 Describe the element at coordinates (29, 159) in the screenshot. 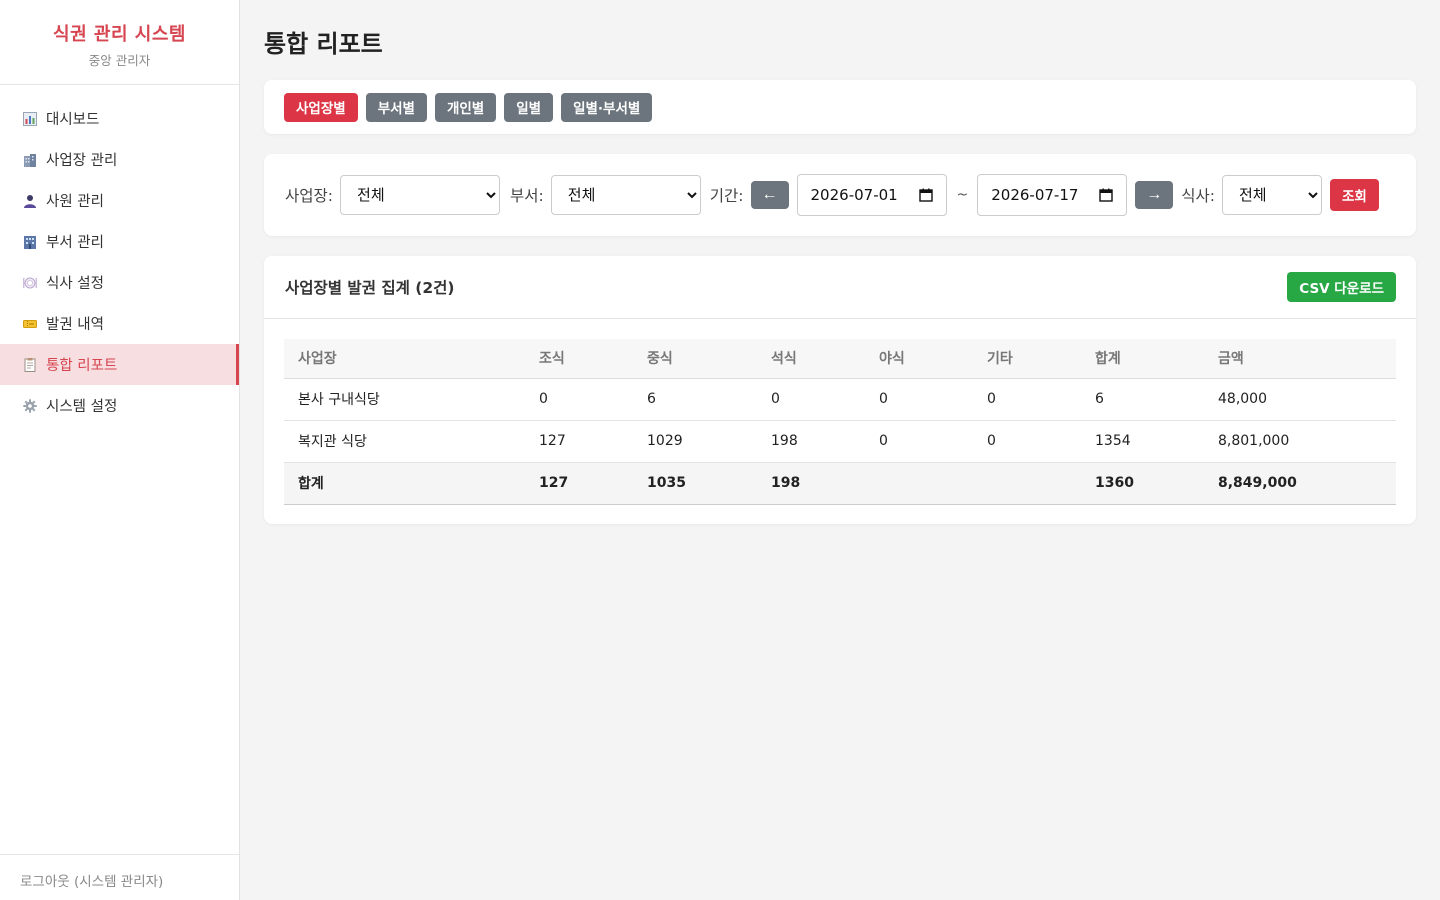

I see `building-icon` at that location.